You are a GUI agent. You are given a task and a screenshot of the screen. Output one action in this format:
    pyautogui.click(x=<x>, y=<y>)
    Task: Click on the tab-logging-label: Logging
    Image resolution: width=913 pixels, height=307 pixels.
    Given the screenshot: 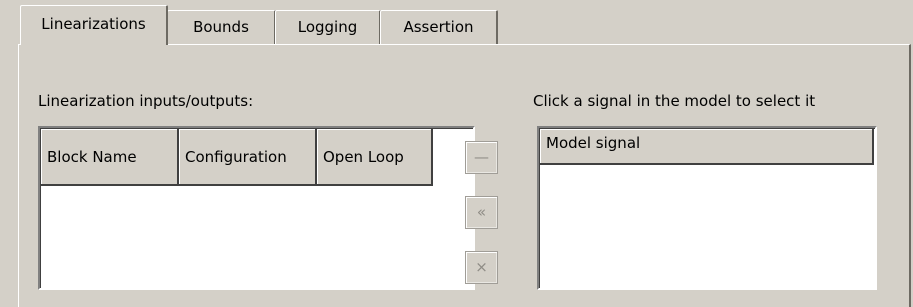 What is the action you would take?
    pyautogui.click(x=327, y=27)
    